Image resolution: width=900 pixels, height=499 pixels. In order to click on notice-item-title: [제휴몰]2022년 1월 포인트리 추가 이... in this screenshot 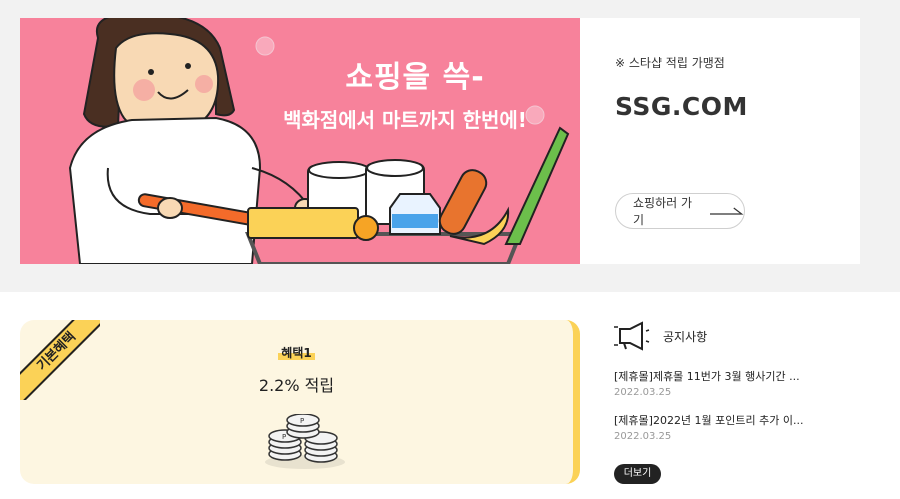, I will do `click(749, 420)`.